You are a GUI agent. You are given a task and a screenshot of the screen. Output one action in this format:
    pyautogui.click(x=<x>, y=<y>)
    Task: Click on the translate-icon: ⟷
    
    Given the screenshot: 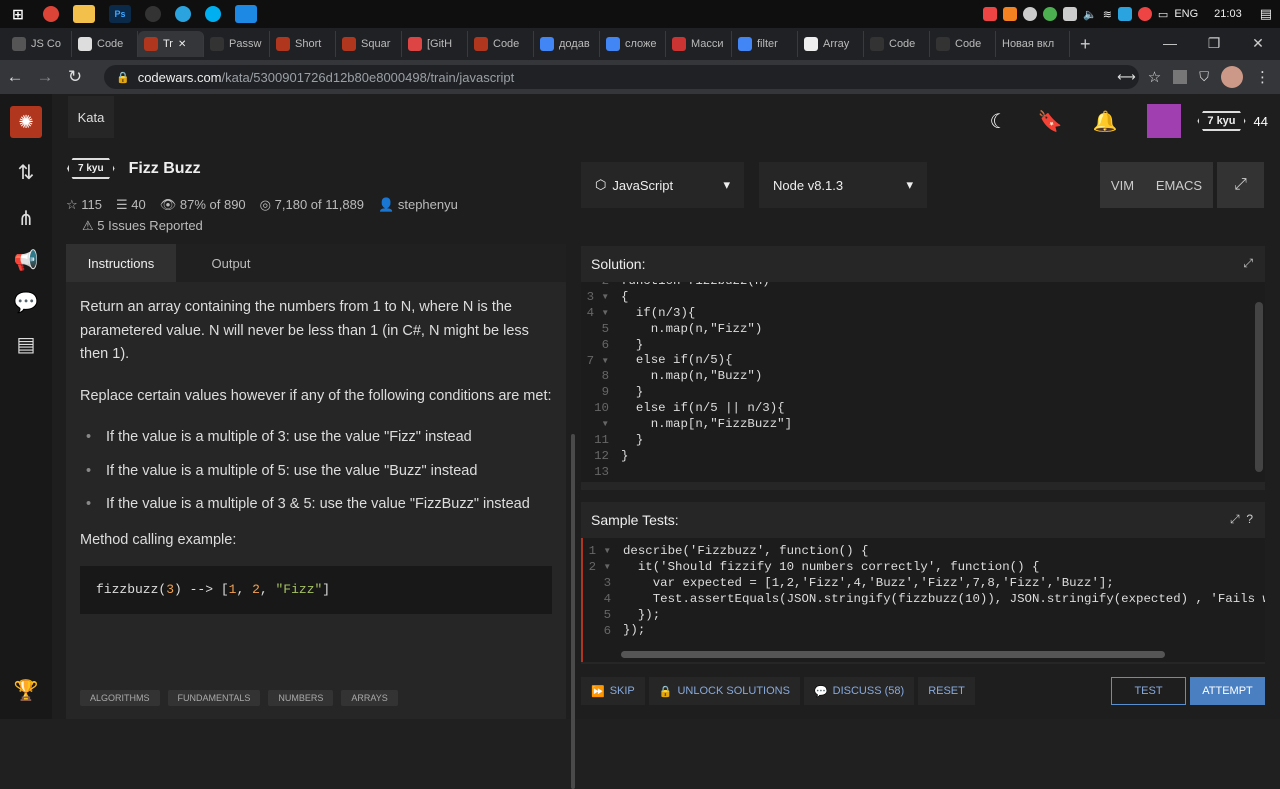 What is the action you would take?
    pyautogui.click(x=1126, y=77)
    